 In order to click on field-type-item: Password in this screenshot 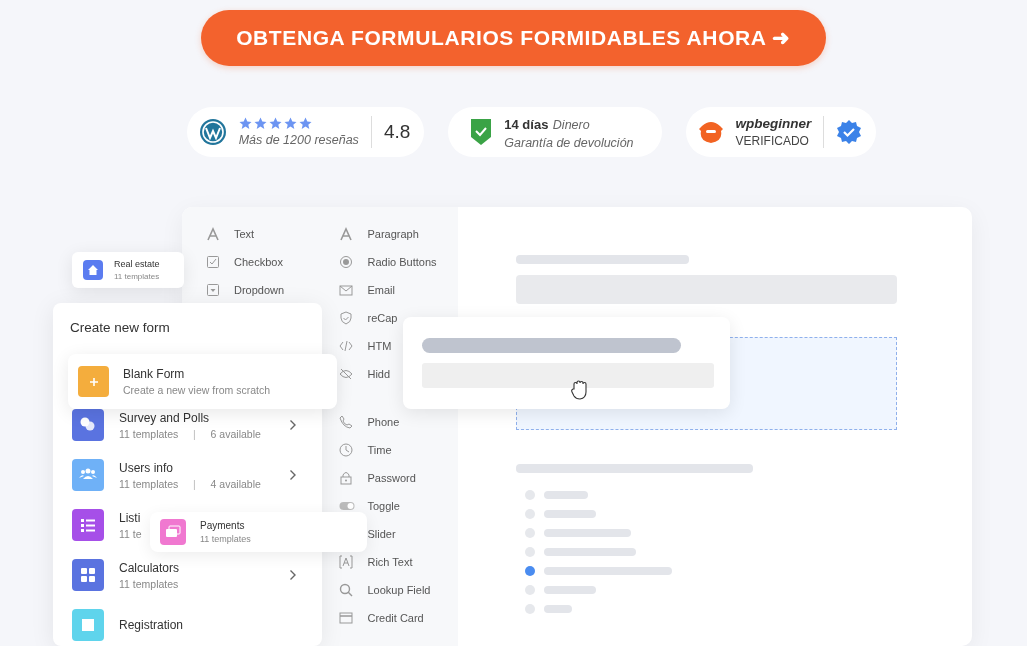, I will do `click(377, 478)`.